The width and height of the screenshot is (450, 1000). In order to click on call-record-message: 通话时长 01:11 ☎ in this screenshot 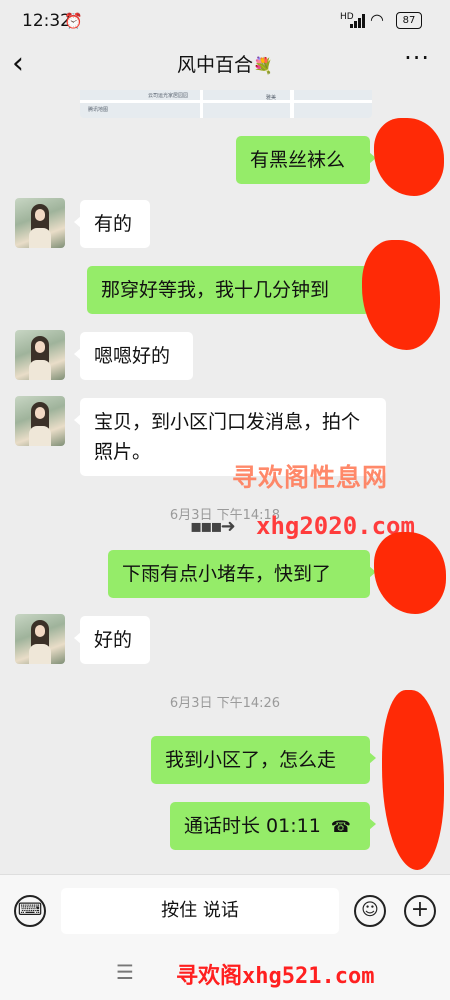, I will do `click(273, 826)`.